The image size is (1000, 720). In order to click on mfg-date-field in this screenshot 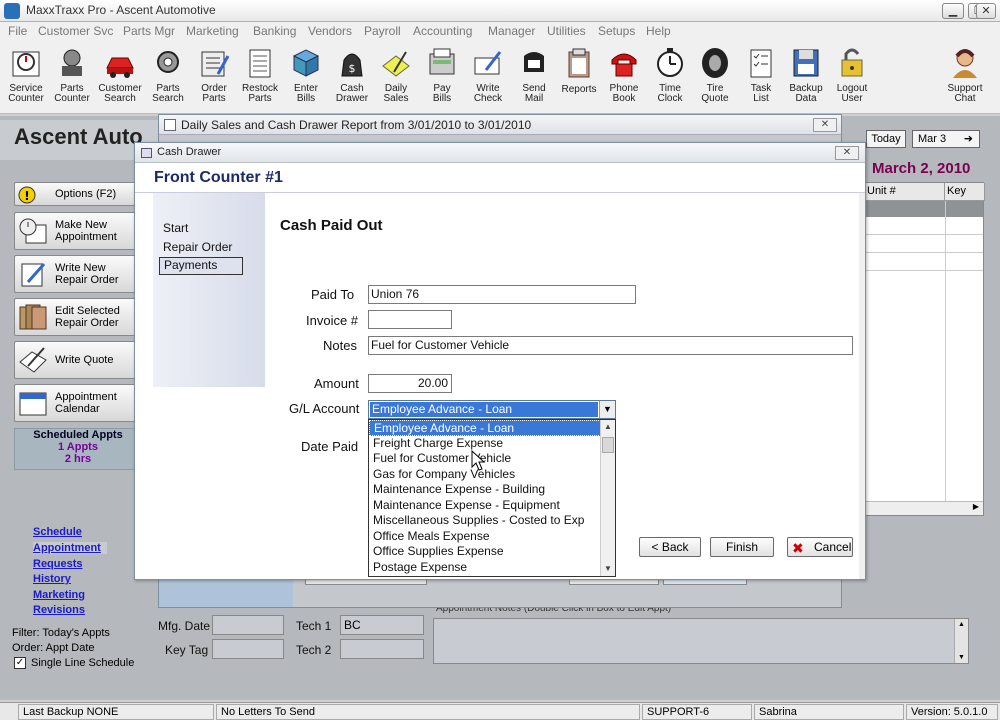, I will do `click(248, 625)`.